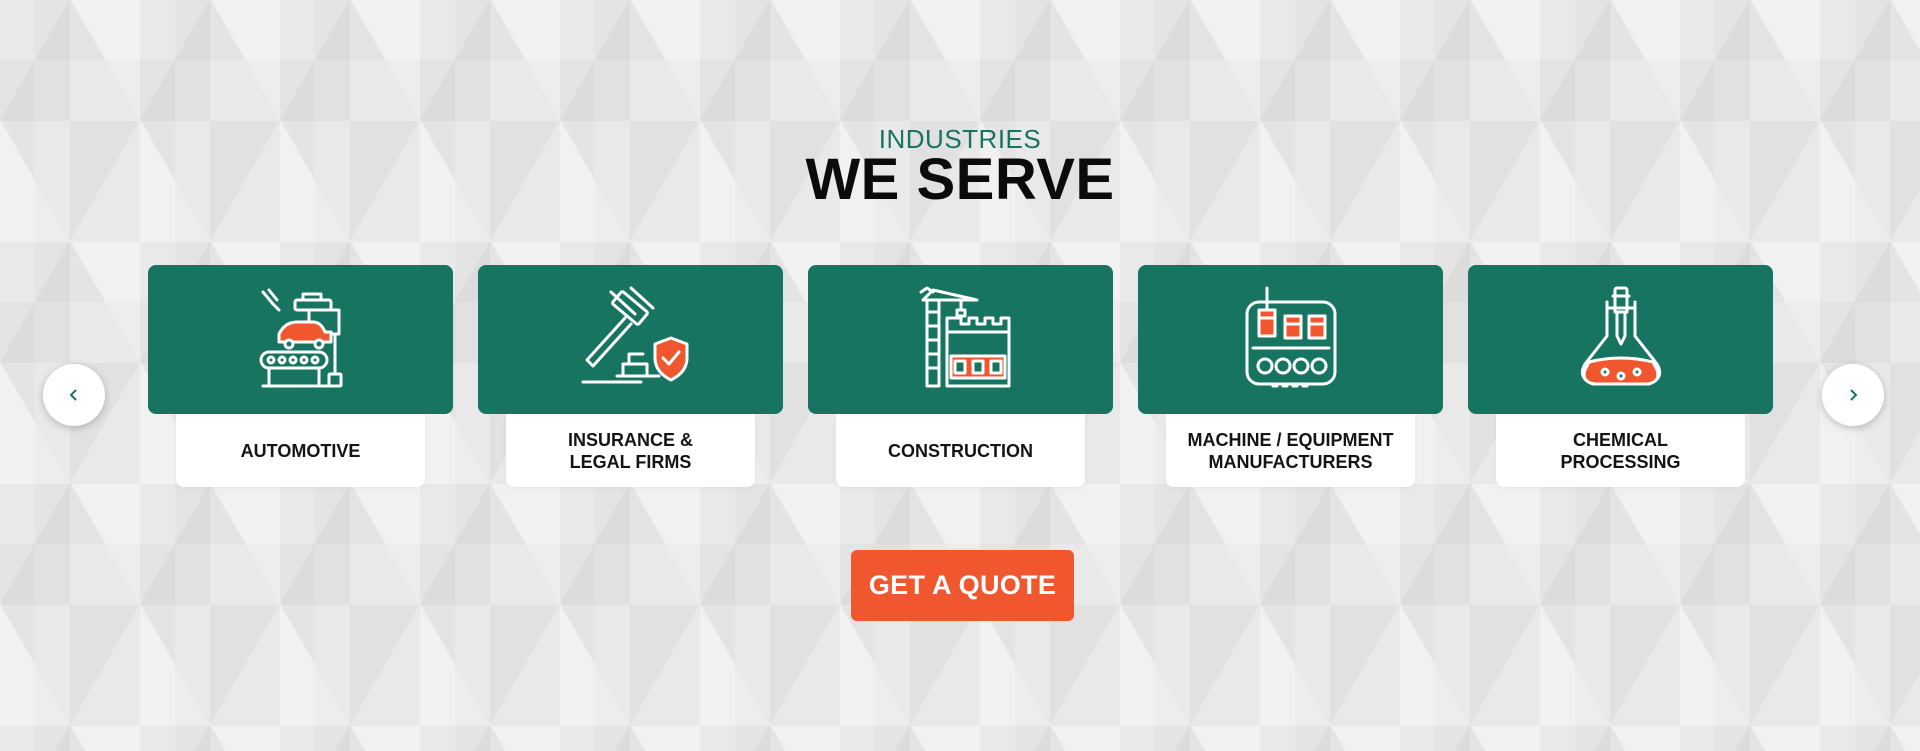  I want to click on industry-card-machine-equipment: MACHINE / EQUIPMENT MANUFACTURERS, so click(1290, 376).